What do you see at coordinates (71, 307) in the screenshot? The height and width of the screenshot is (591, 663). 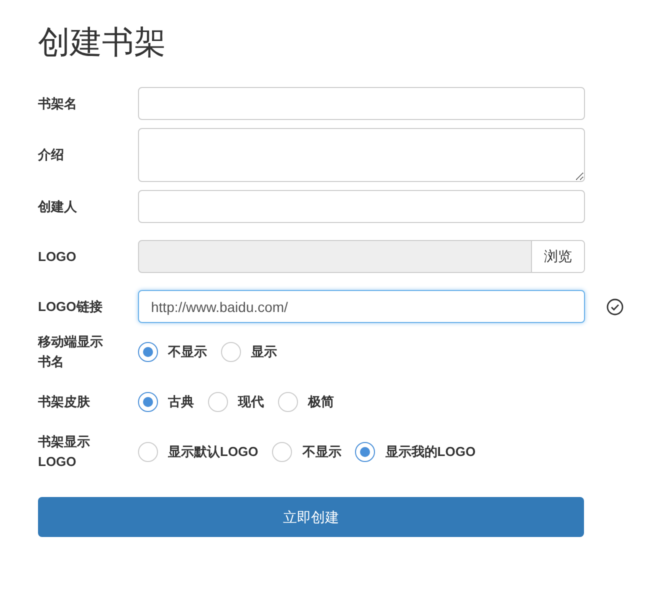 I see `field-label: LOGO链接` at bounding box center [71, 307].